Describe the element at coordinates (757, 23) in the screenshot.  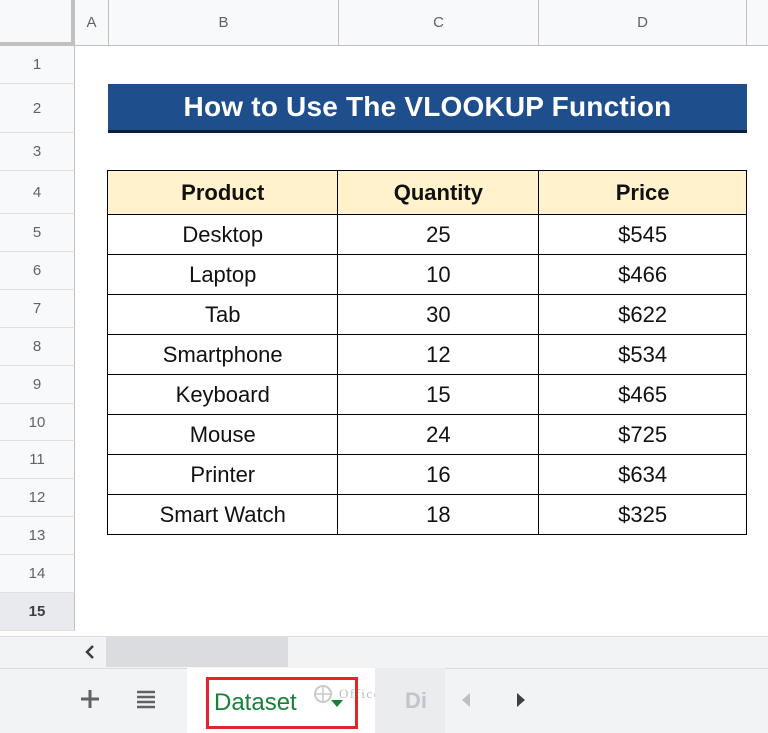
I see `column-header-e` at that location.